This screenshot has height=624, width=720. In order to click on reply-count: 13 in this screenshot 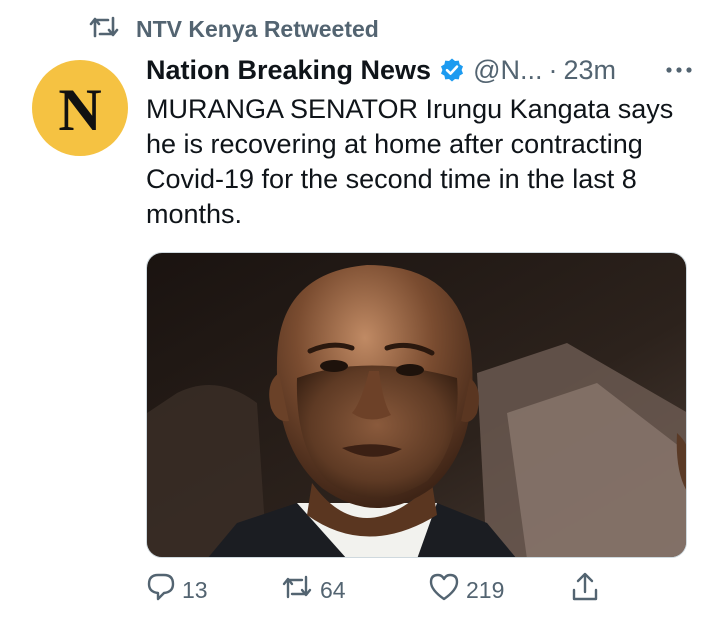, I will do `click(195, 589)`.